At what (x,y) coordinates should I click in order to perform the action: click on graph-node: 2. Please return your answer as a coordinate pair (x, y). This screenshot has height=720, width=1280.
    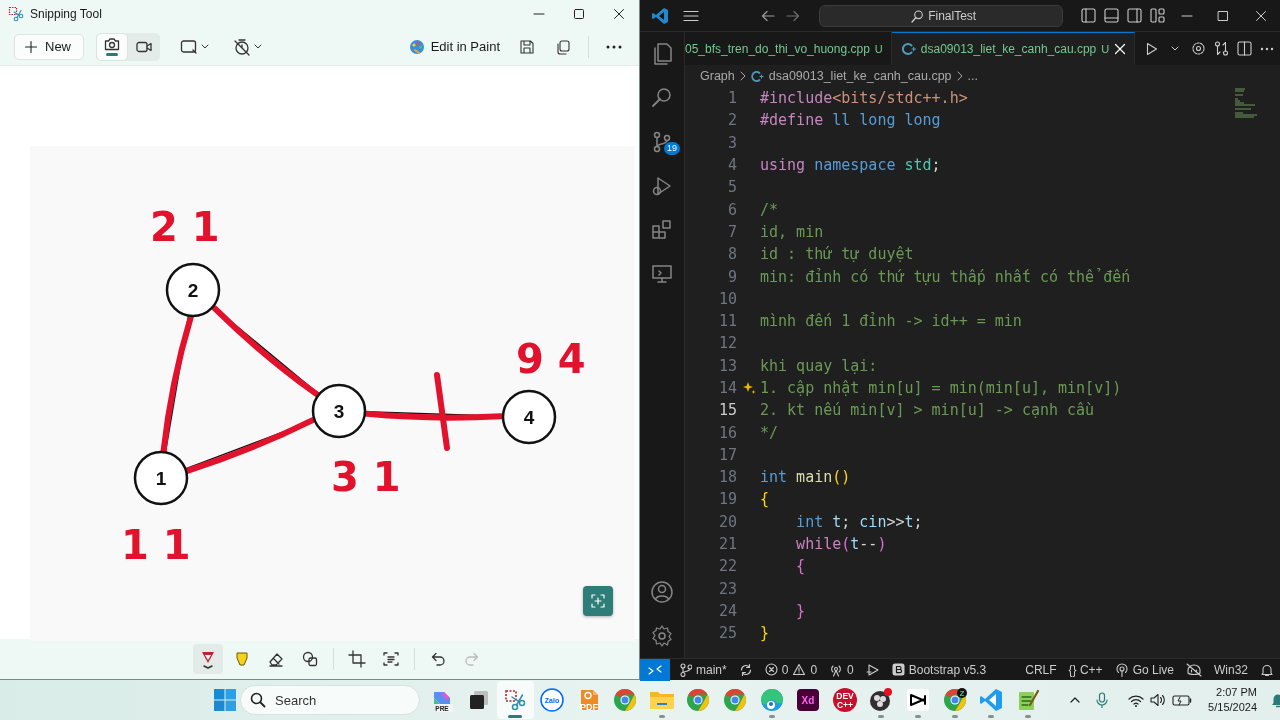
    Looking at the image, I should click on (193, 290).